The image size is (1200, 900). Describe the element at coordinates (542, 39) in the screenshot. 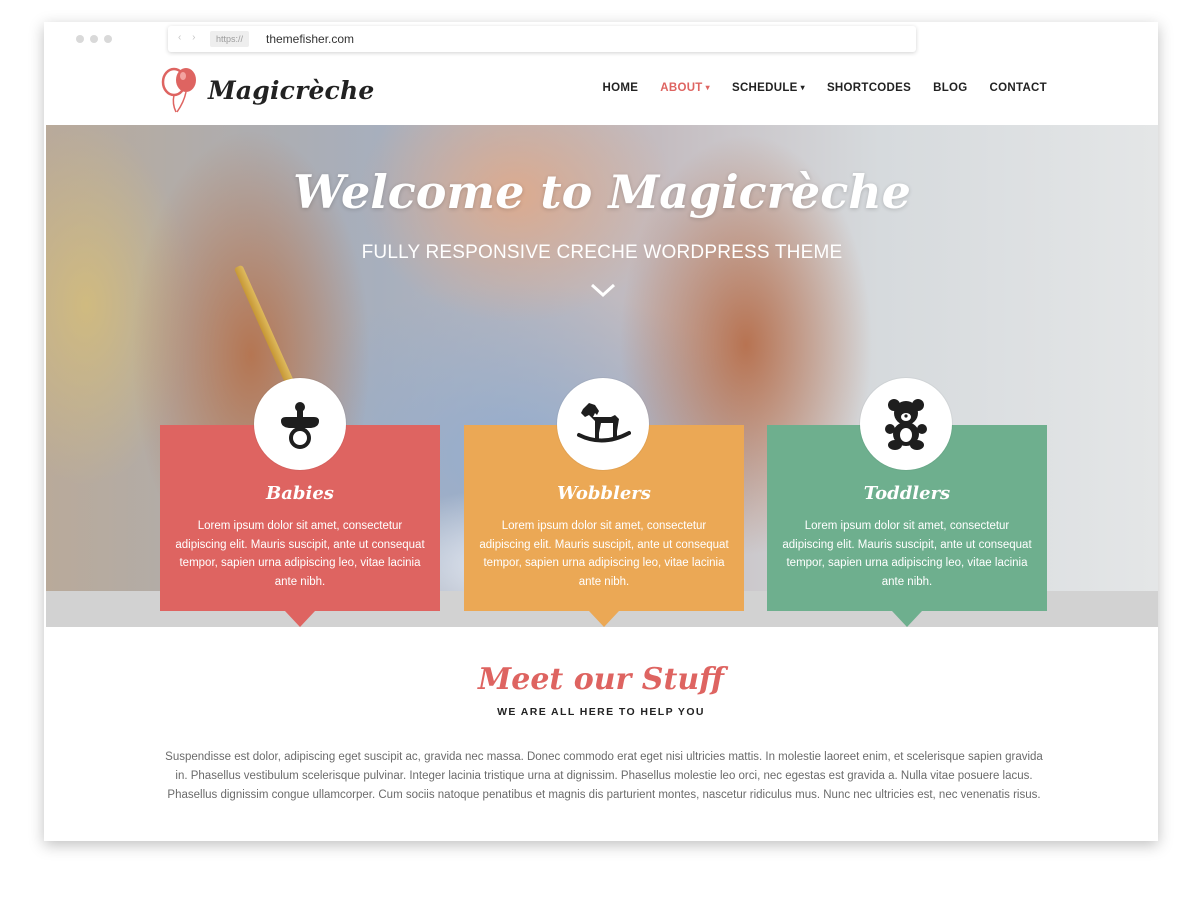

I see `address-bar: ‹ › https:// themefisher.com` at that location.